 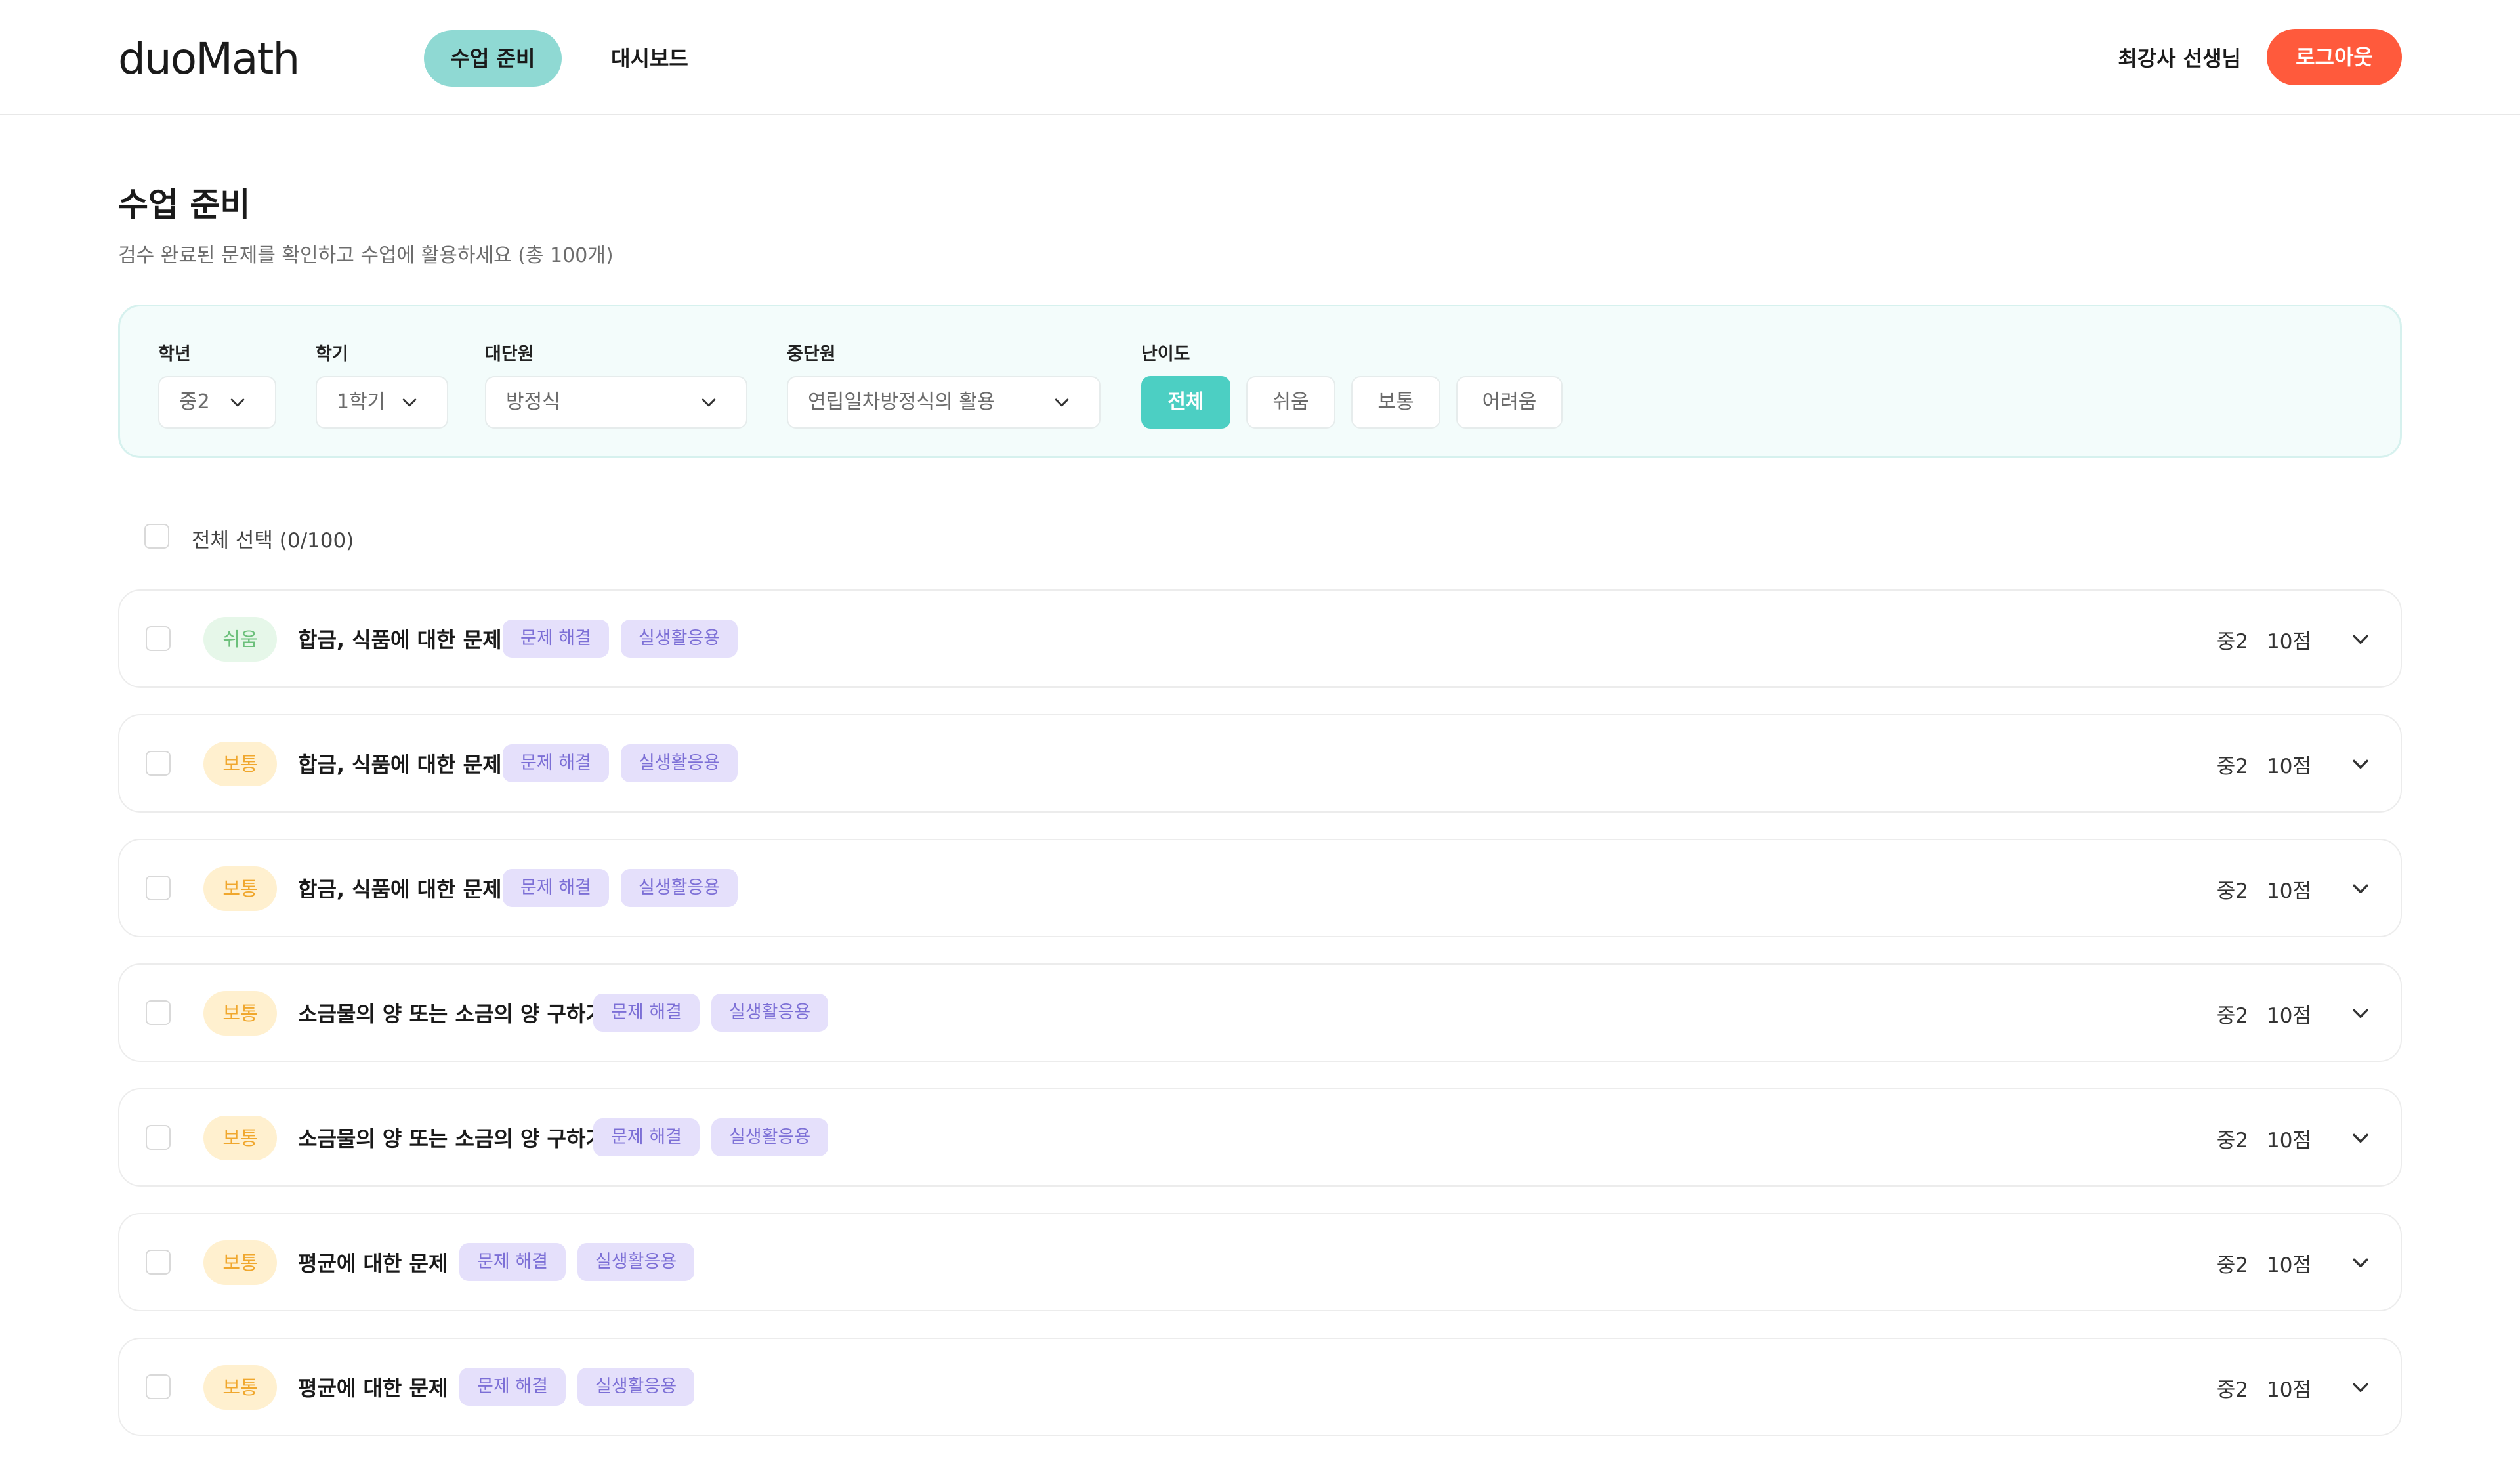 I want to click on page-subtitle: 검수 완료된 문제를 확인하고 수업에 활용하세요 (총 100개), so click(x=366, y=255).